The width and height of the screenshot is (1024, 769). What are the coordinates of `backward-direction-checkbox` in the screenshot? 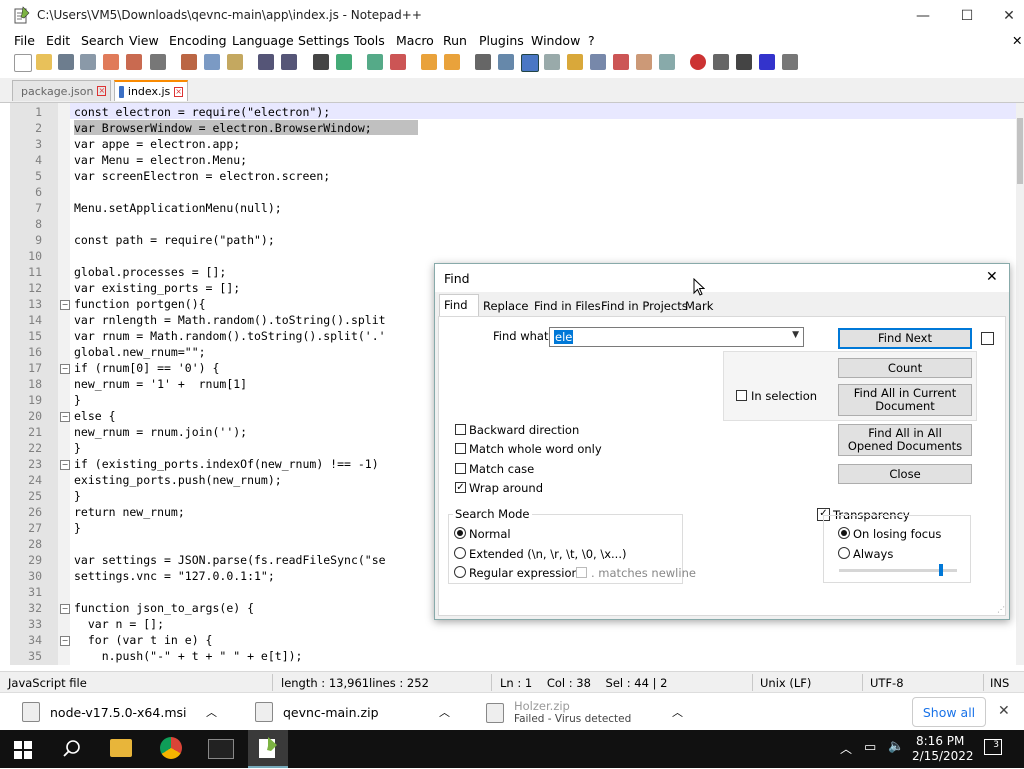 It's located at (460, 429).